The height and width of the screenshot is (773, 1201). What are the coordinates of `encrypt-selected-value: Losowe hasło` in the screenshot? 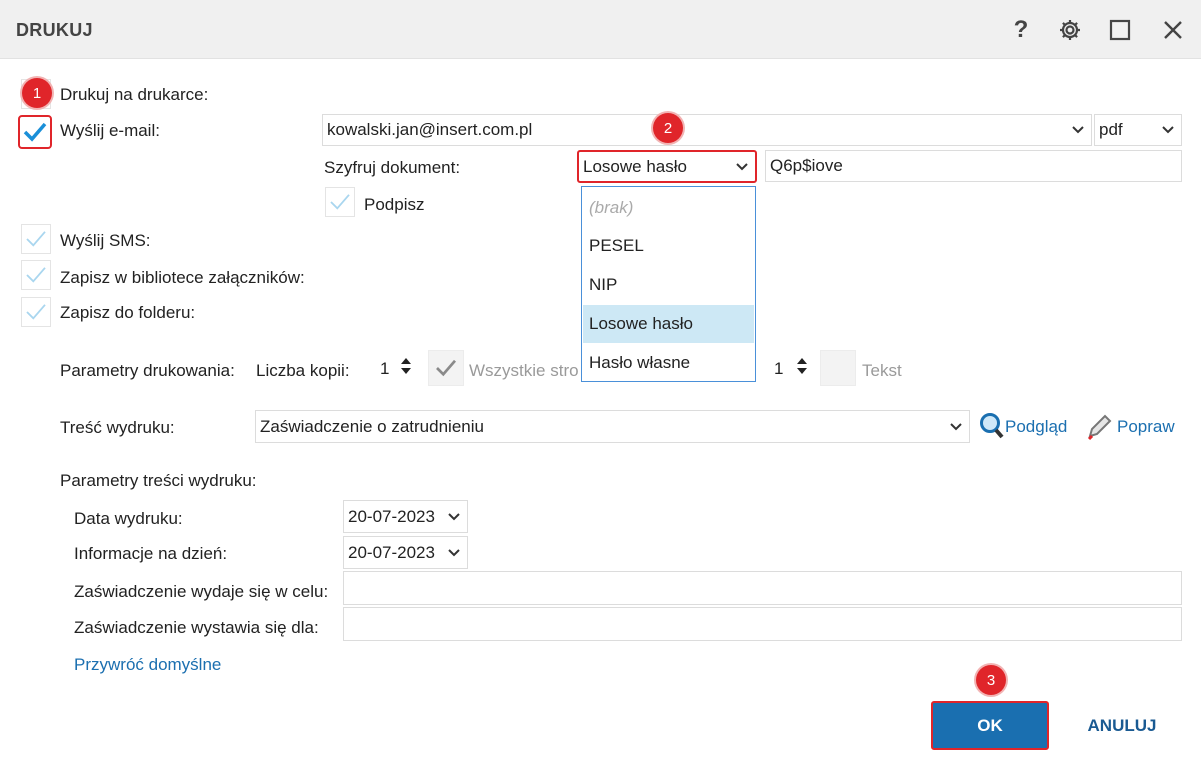 It's located at (635, 166).